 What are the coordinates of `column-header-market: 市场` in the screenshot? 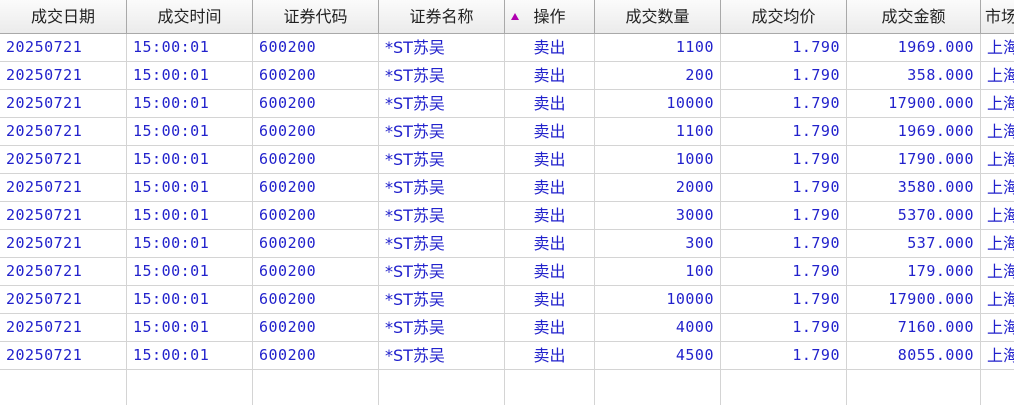 It's located at (997, 16).